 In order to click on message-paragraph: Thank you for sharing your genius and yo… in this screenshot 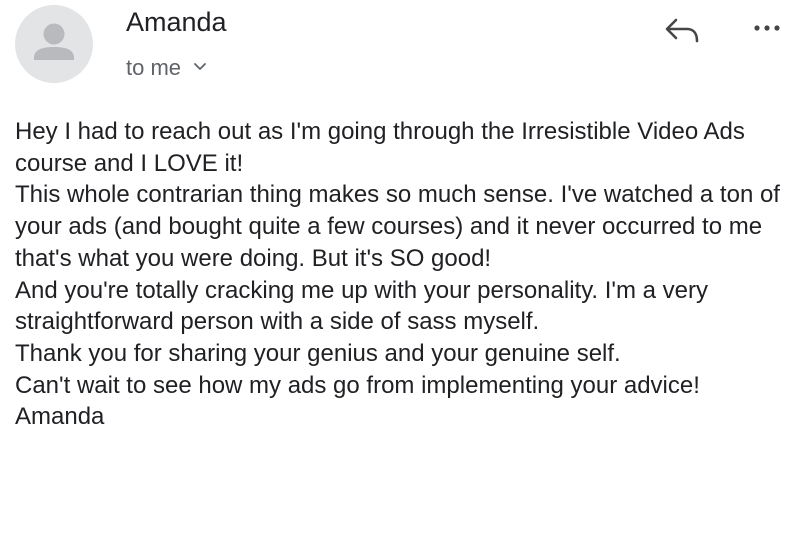, I will do `click(318, 353)`.